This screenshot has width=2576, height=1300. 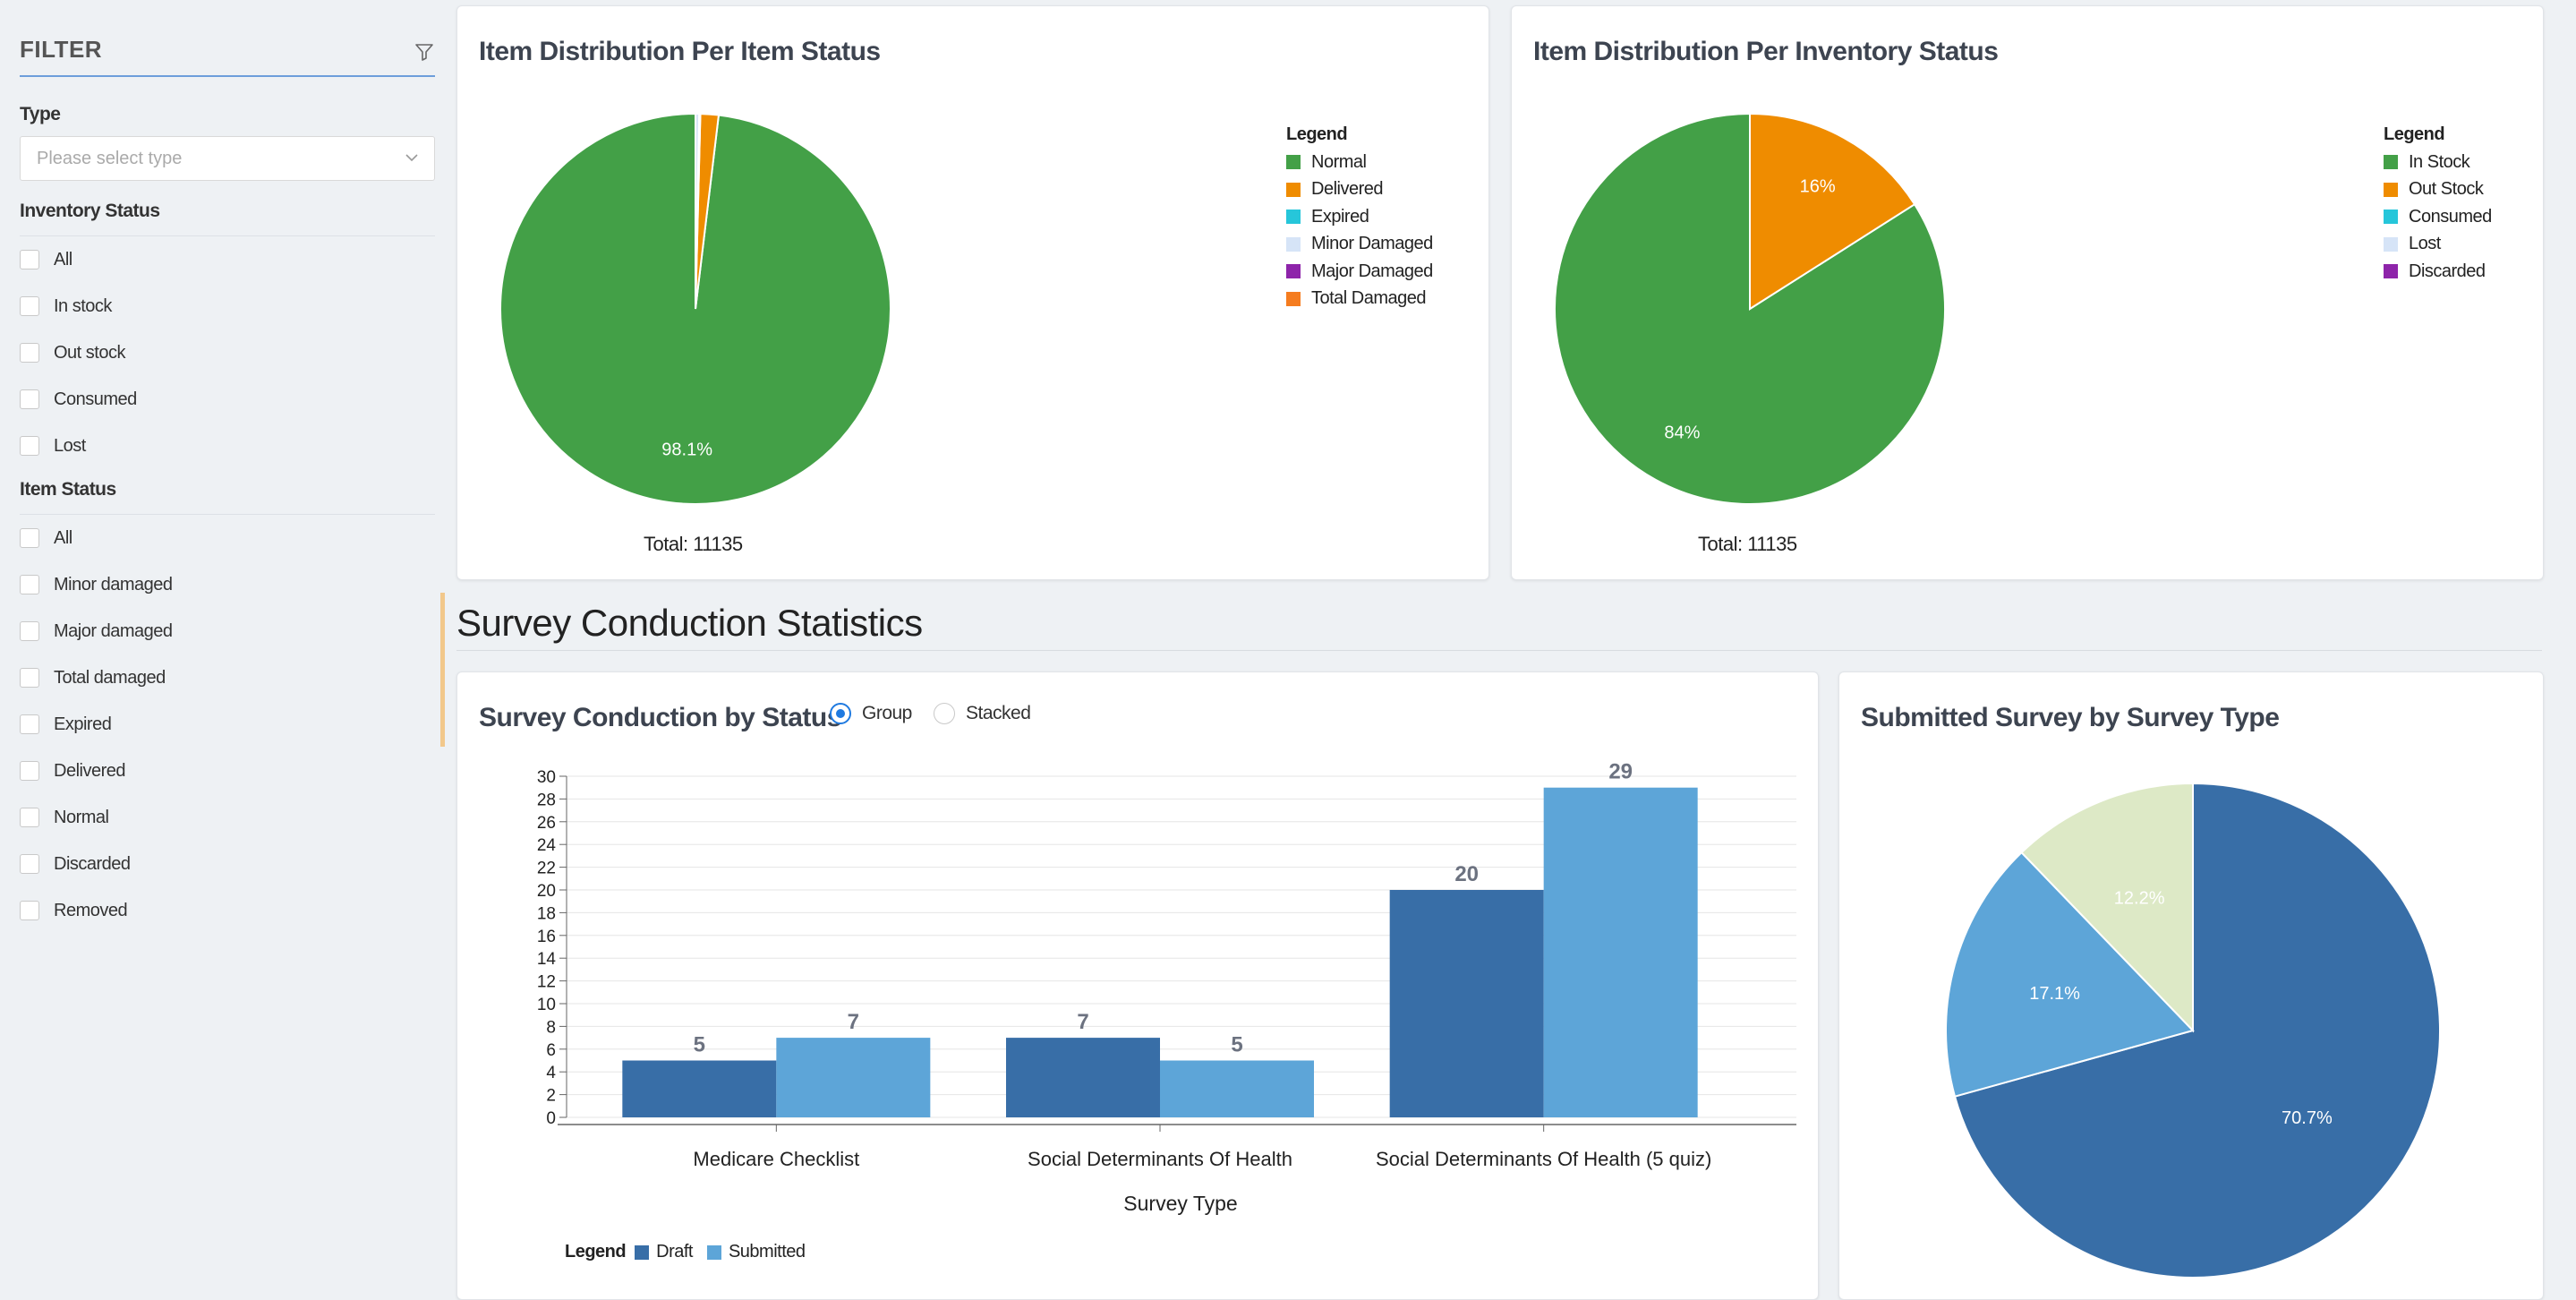 I want to click on legend-label: In Stock, so click(x=2439, y=161).